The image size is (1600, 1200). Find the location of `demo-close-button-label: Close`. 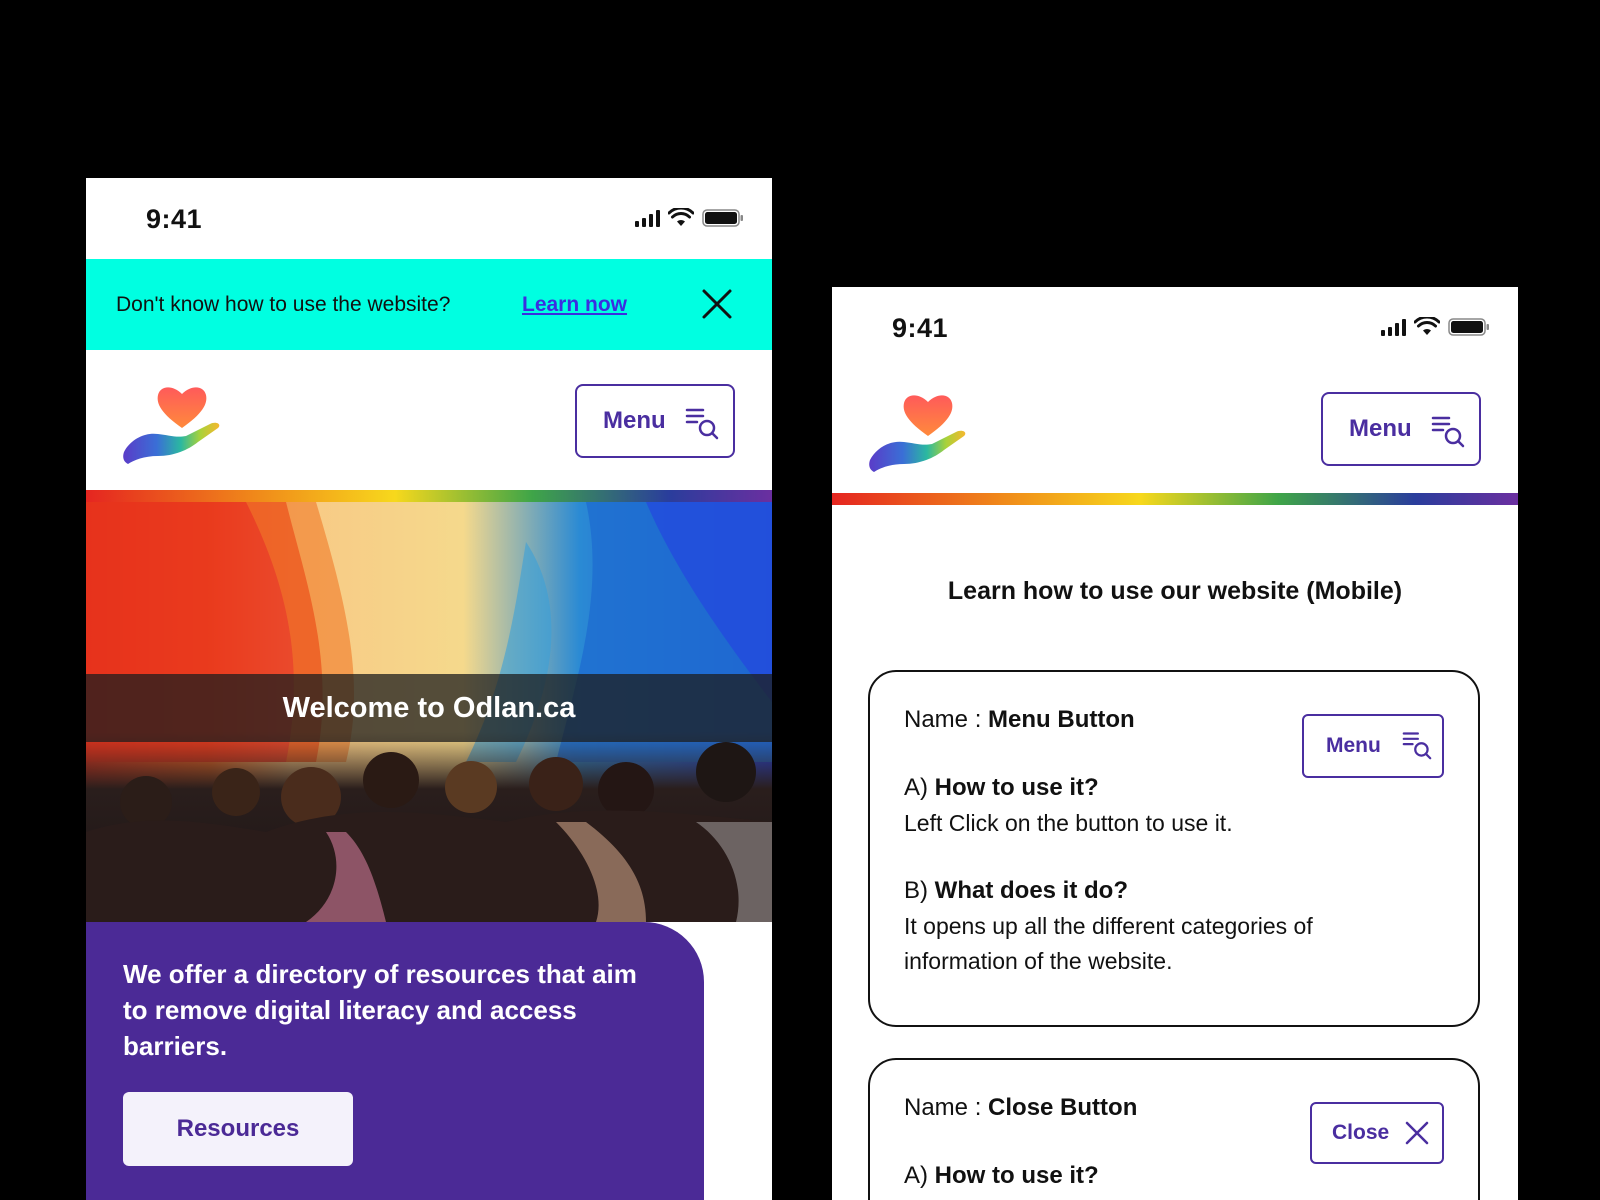

demo-close-button-label: Close is located at coordinates (1361, 1132).